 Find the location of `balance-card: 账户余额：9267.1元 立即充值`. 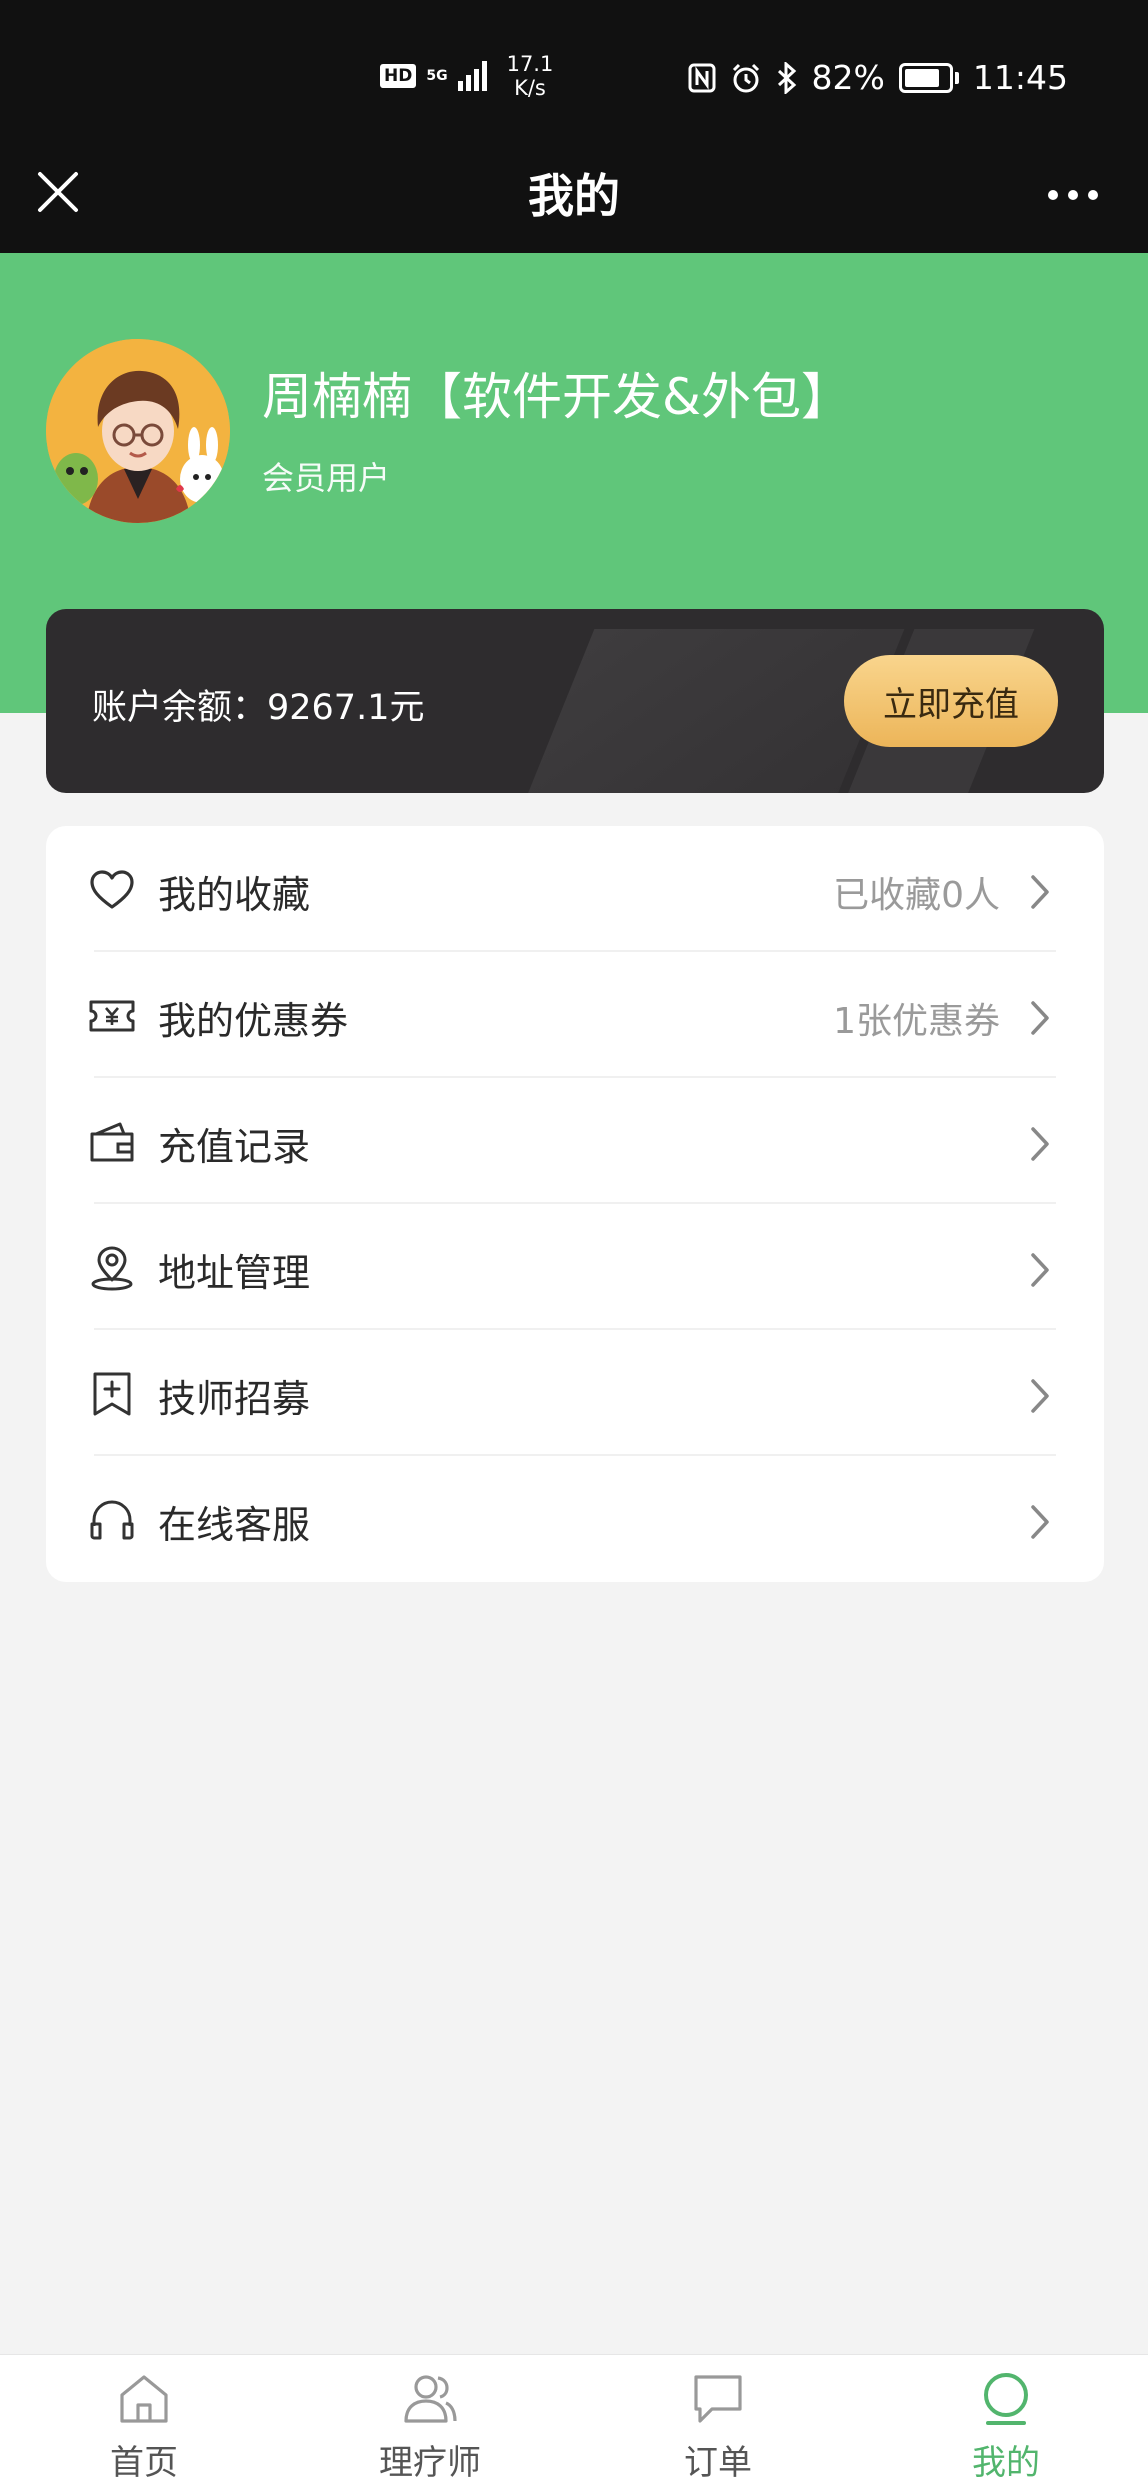

balance-card: 账户余额：9267.1元 立即充值 is located at coordinates (575, 701).